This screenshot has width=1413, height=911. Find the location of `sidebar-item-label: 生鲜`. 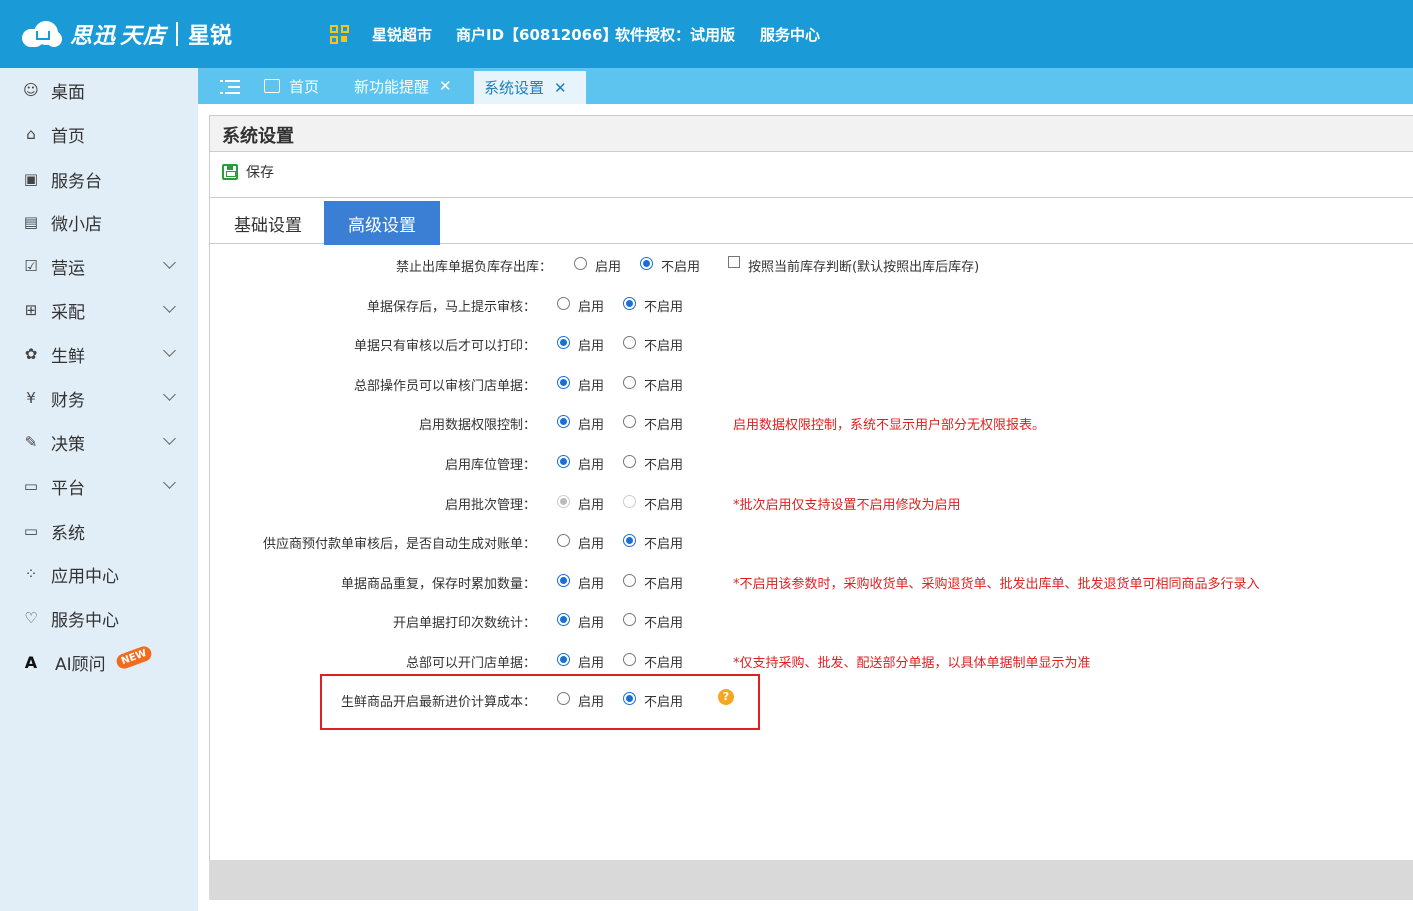

sidebar-item-label: 生鲜 is located at coordinates (68, 356).